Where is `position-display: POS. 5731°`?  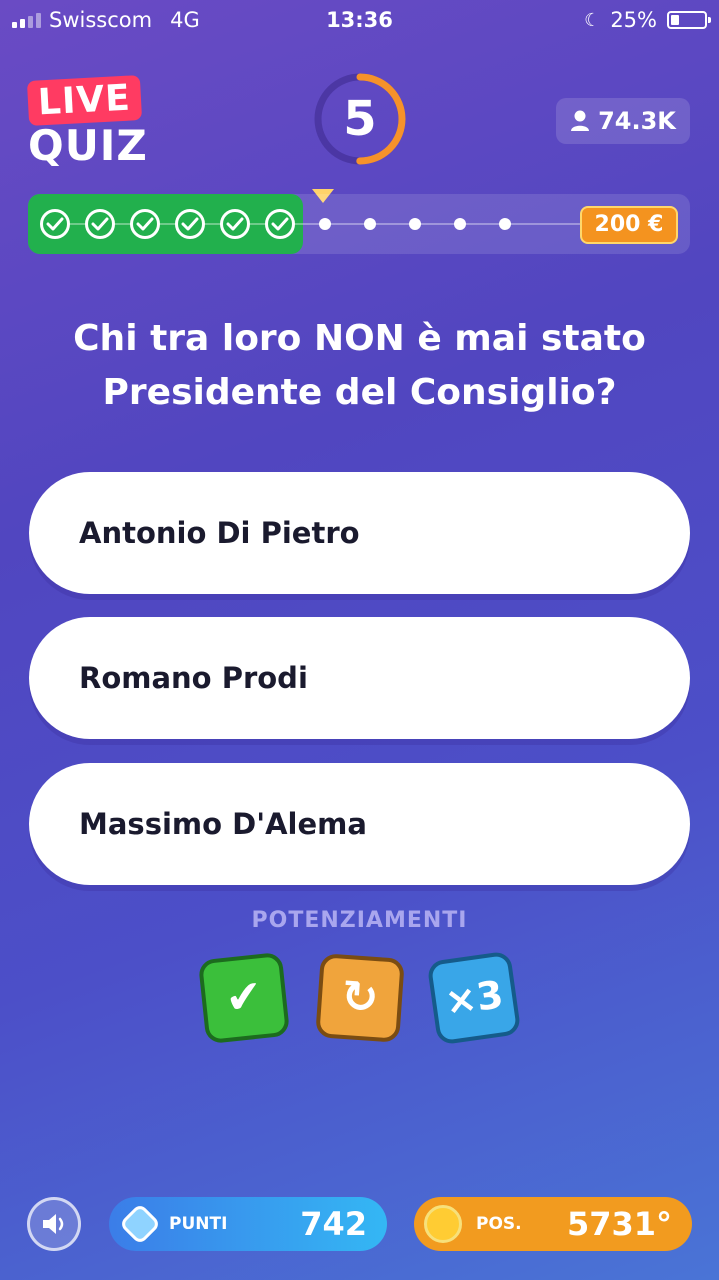
position-display: POS. 5731° is located at coordinates (553, 1224).